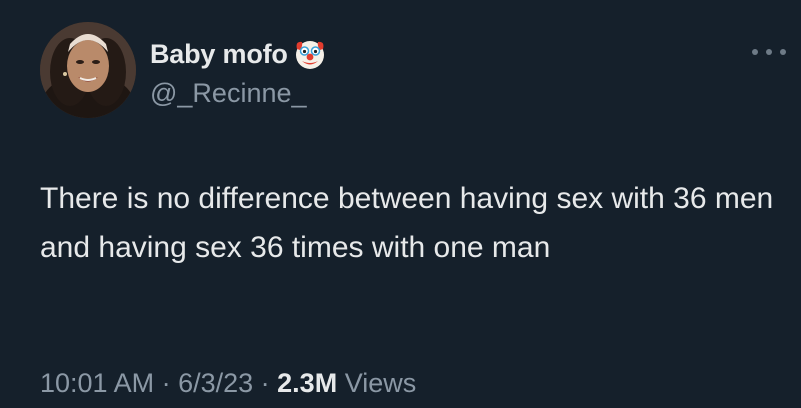  I want to click on tweet-meta: 10:01 AM · 6/3/23 · 2.3M Views, so click(228, 383).